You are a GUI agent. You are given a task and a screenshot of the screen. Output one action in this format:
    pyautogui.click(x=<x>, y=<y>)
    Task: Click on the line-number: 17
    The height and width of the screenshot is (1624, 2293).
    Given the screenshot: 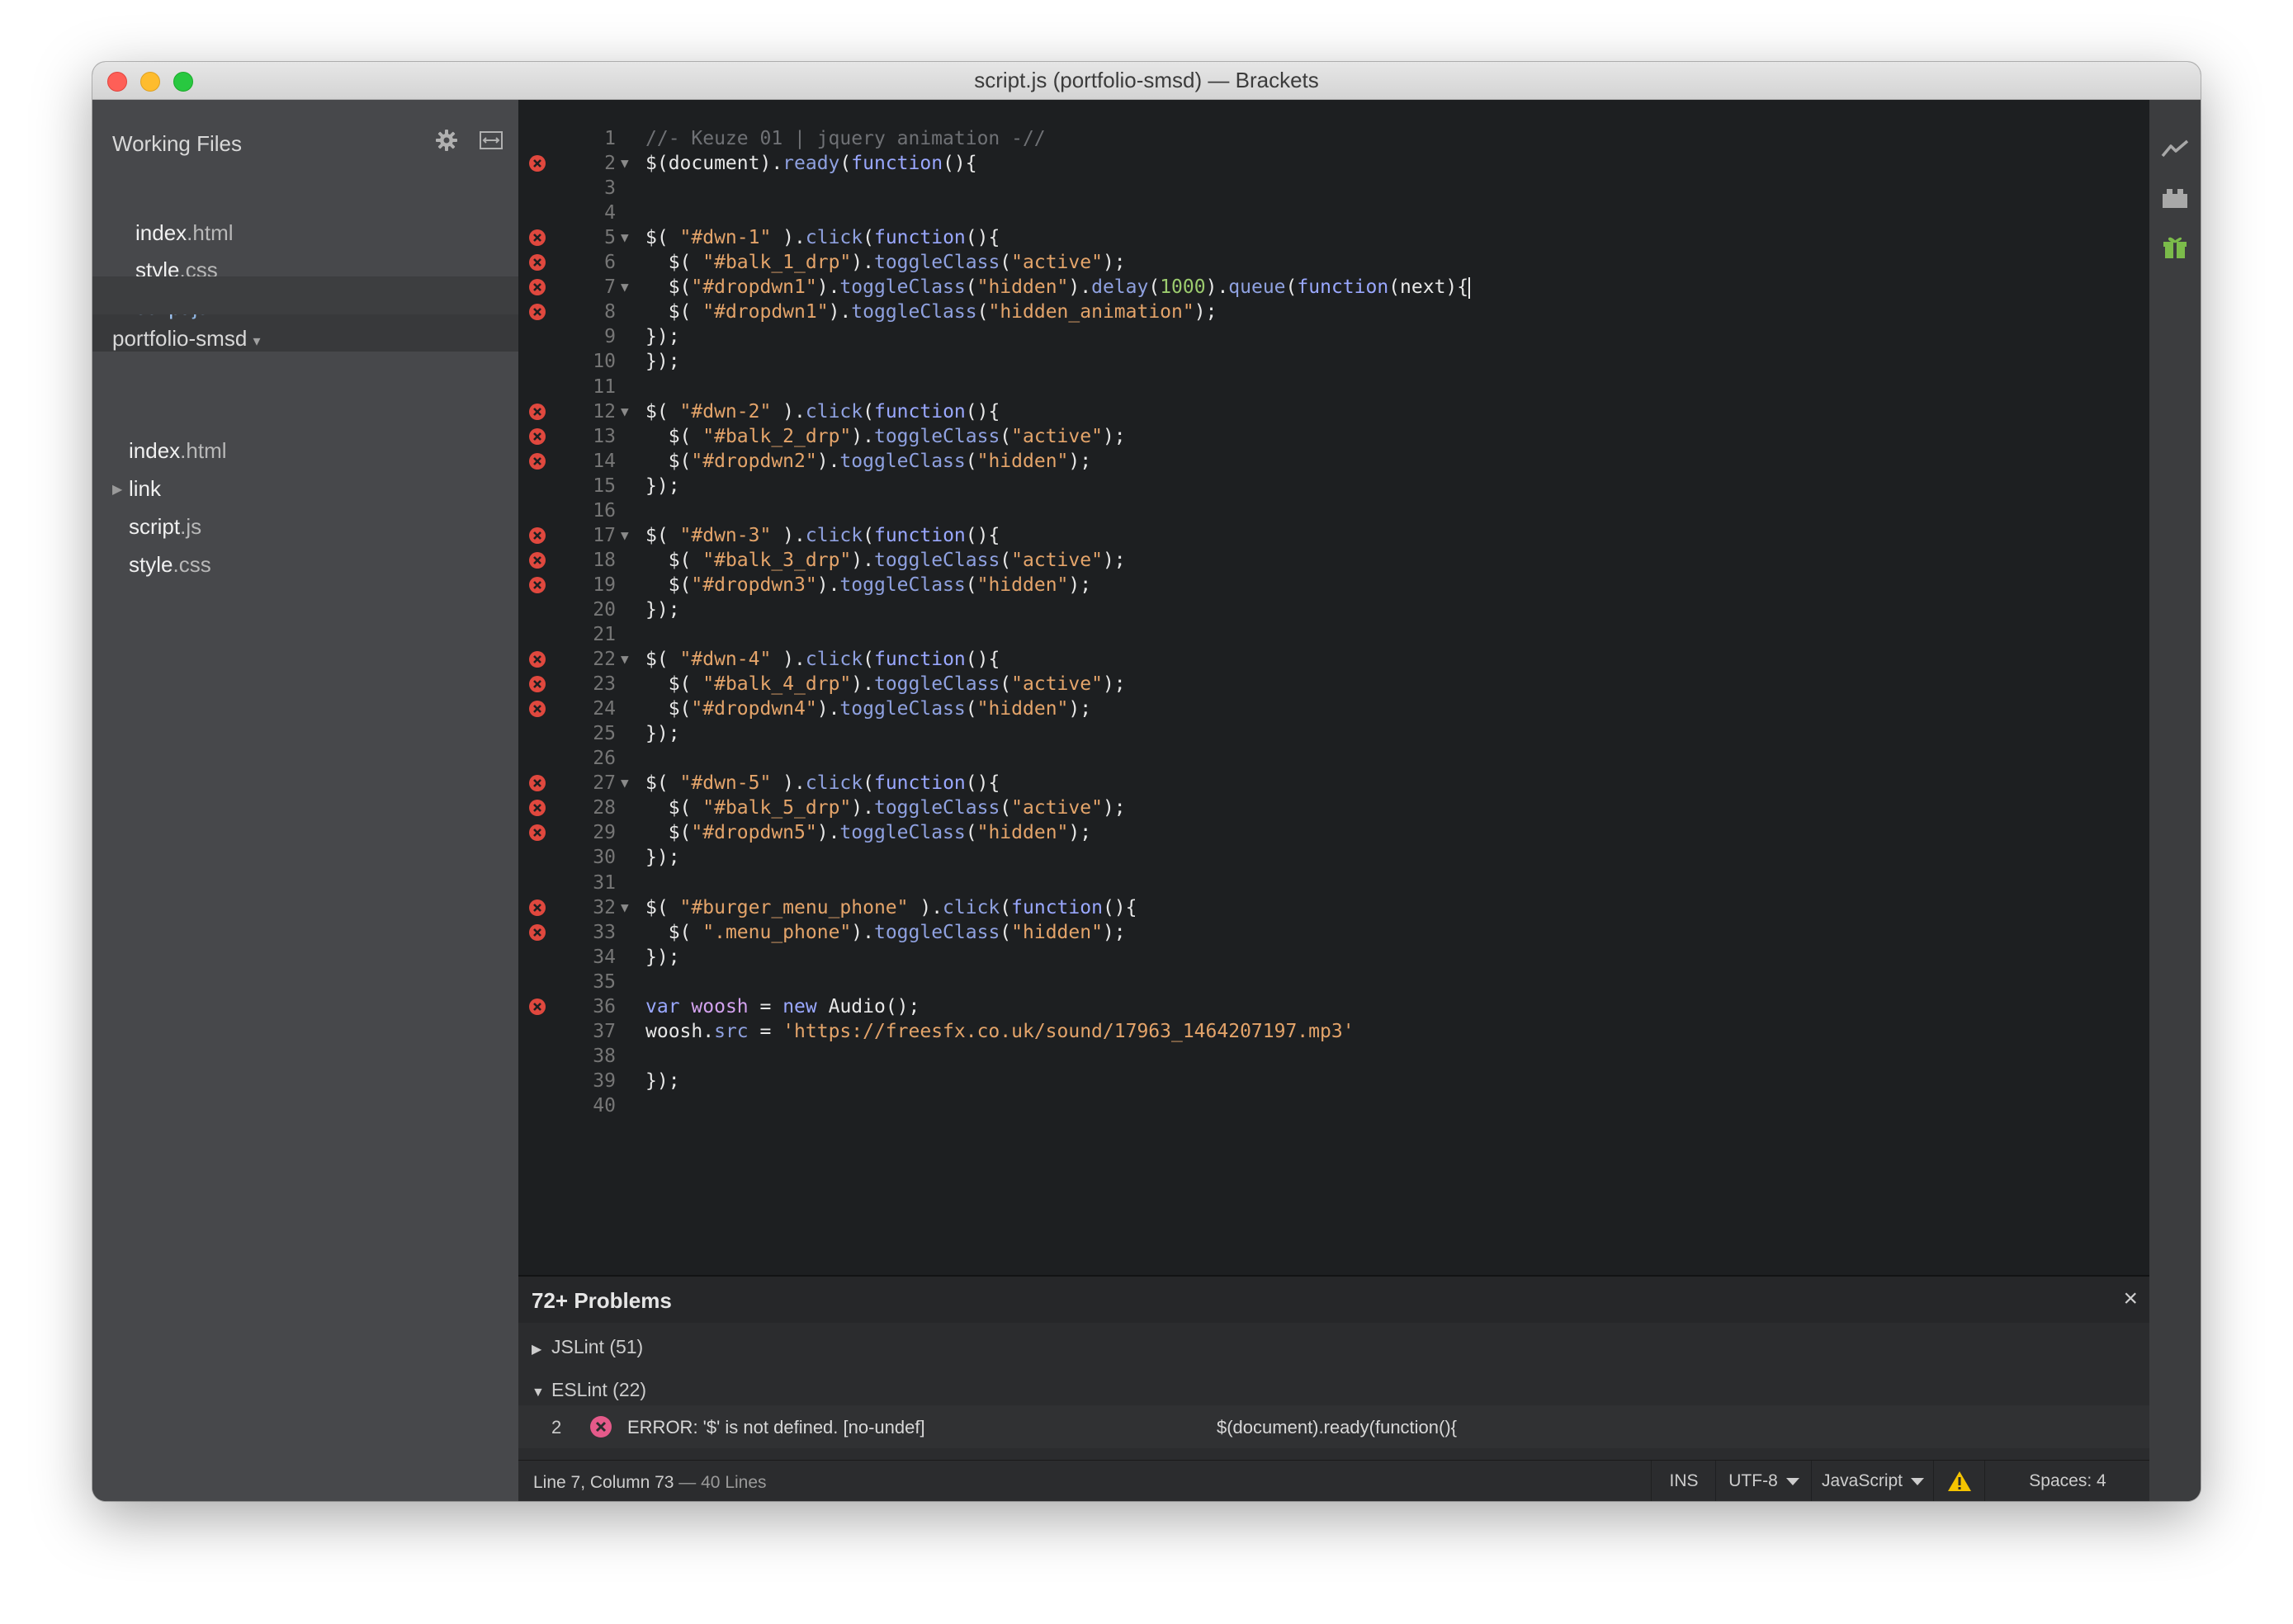 What is the action you would take?
    pyautogui.click(x=605, y=535)
    